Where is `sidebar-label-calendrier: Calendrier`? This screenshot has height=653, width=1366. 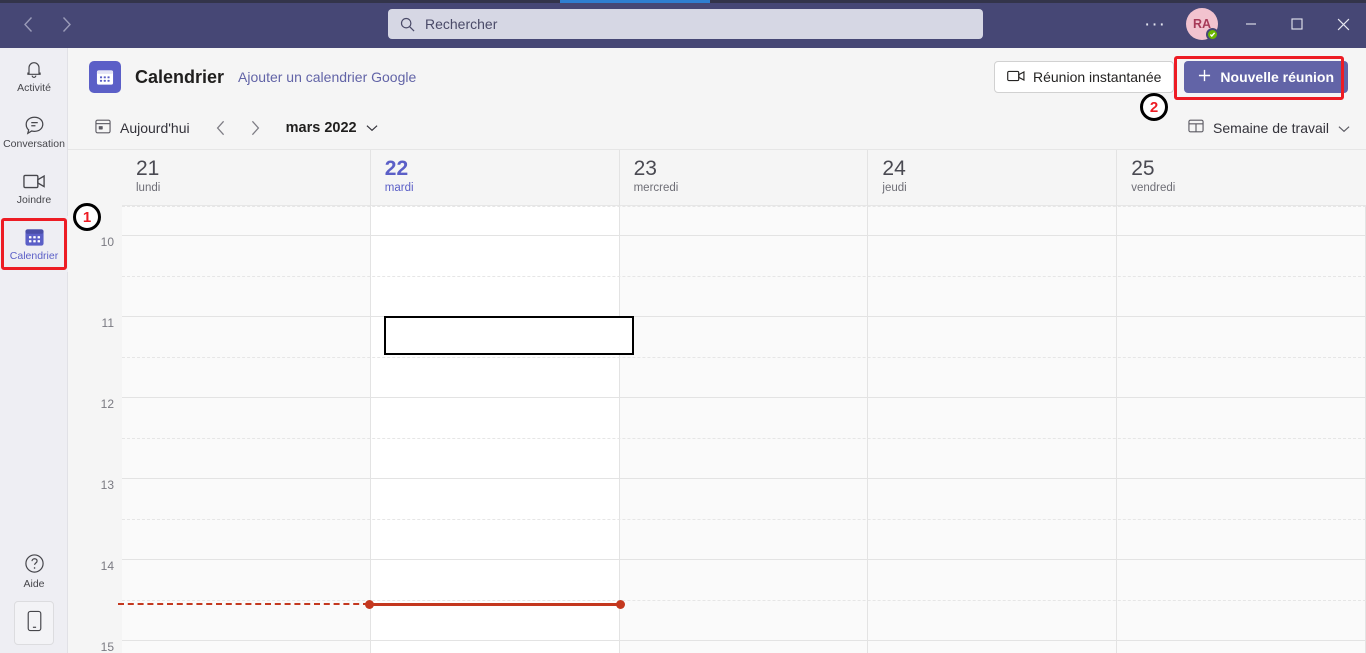
sidebar-label-calendrier: Calendrier is located at coordinates (34, 256).